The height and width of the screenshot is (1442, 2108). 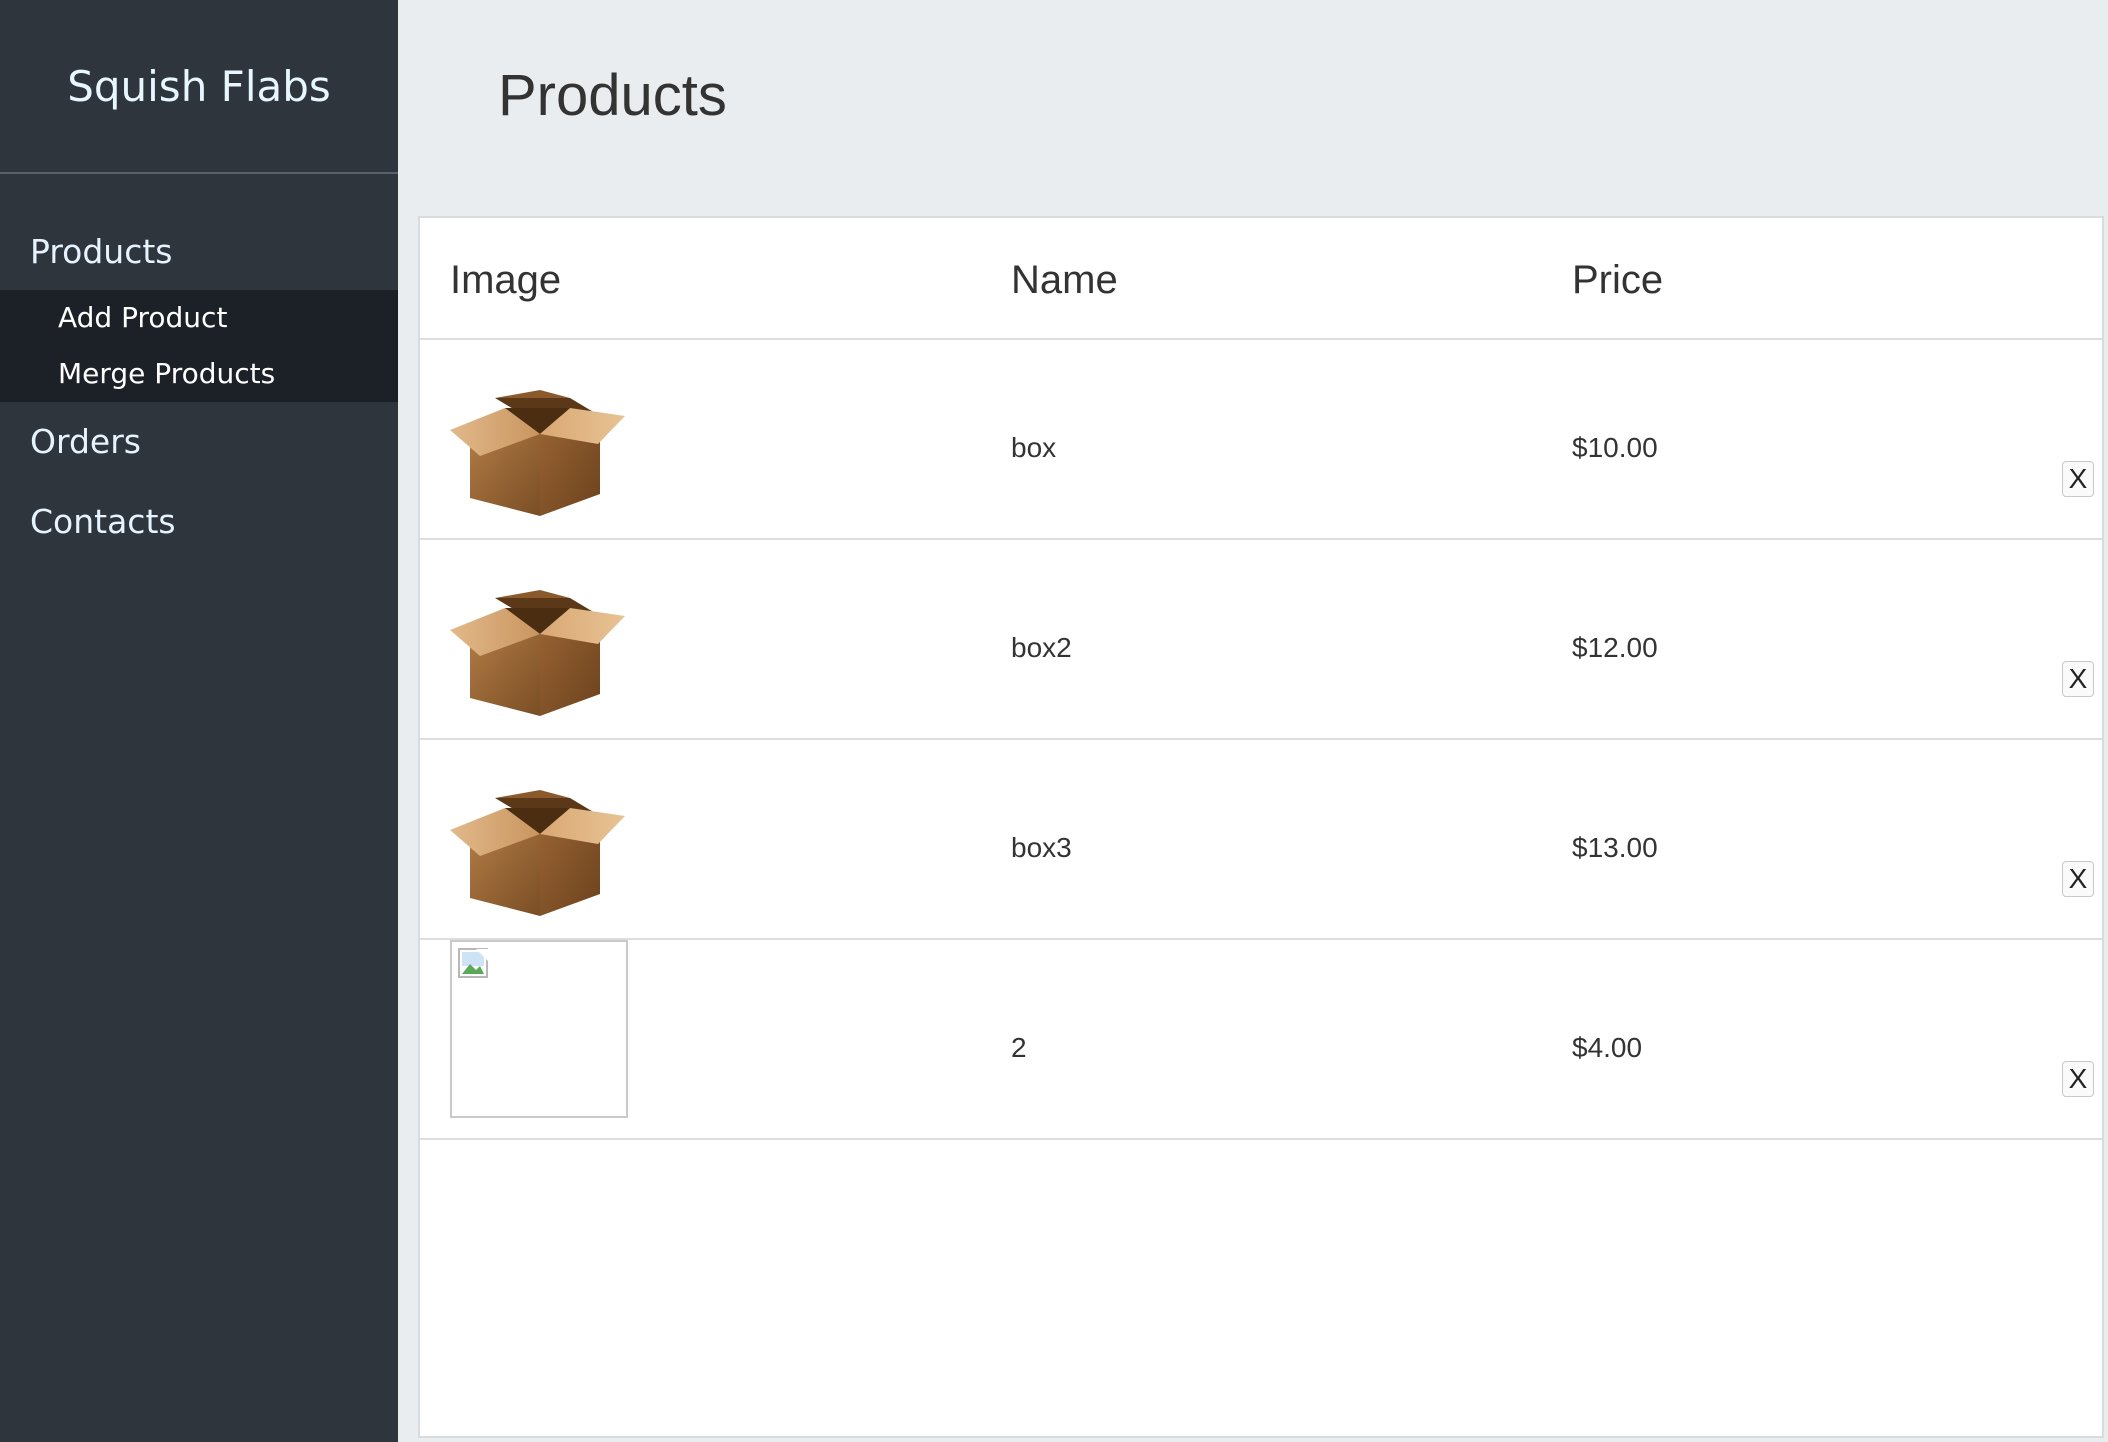 What do you see at coordinates (1261, 440) in the screenshot?
I see `table-row: box $10.00 X` at bounding box center [1261, 440].